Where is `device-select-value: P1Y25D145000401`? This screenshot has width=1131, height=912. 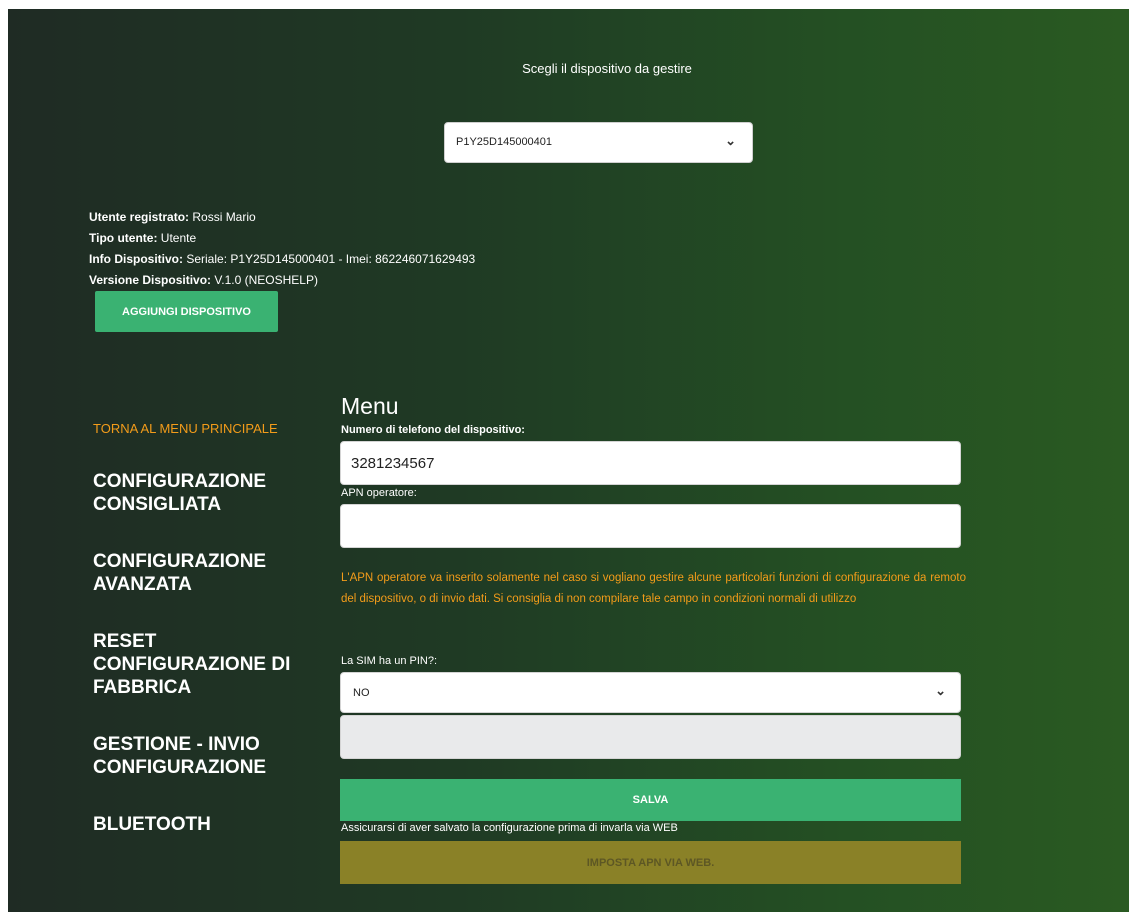
device-select-value: P1Y25D145000401 is located at coordinates (504, 142).